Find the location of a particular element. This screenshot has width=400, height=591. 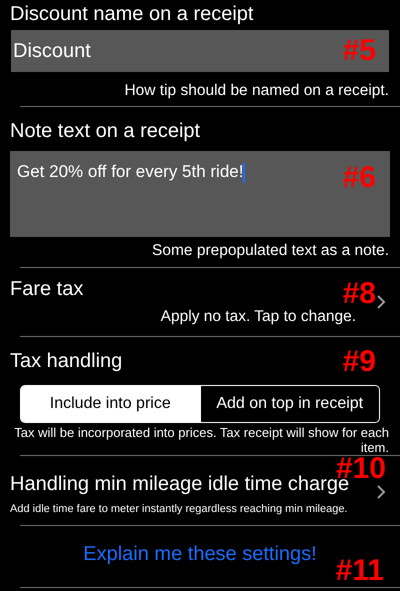

annotation-label: #11 is located at coordinates (360, 571).